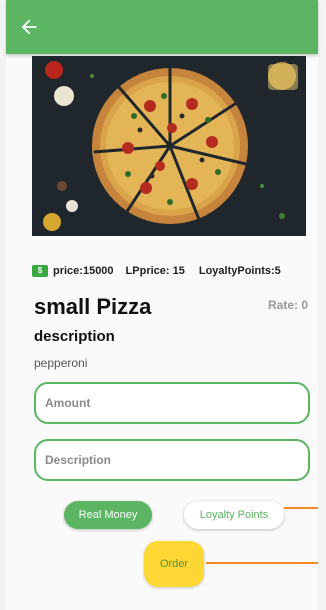 The width and height of the screenshot is (326, 610). I want to click on description-heading: description, so click(74, 336).